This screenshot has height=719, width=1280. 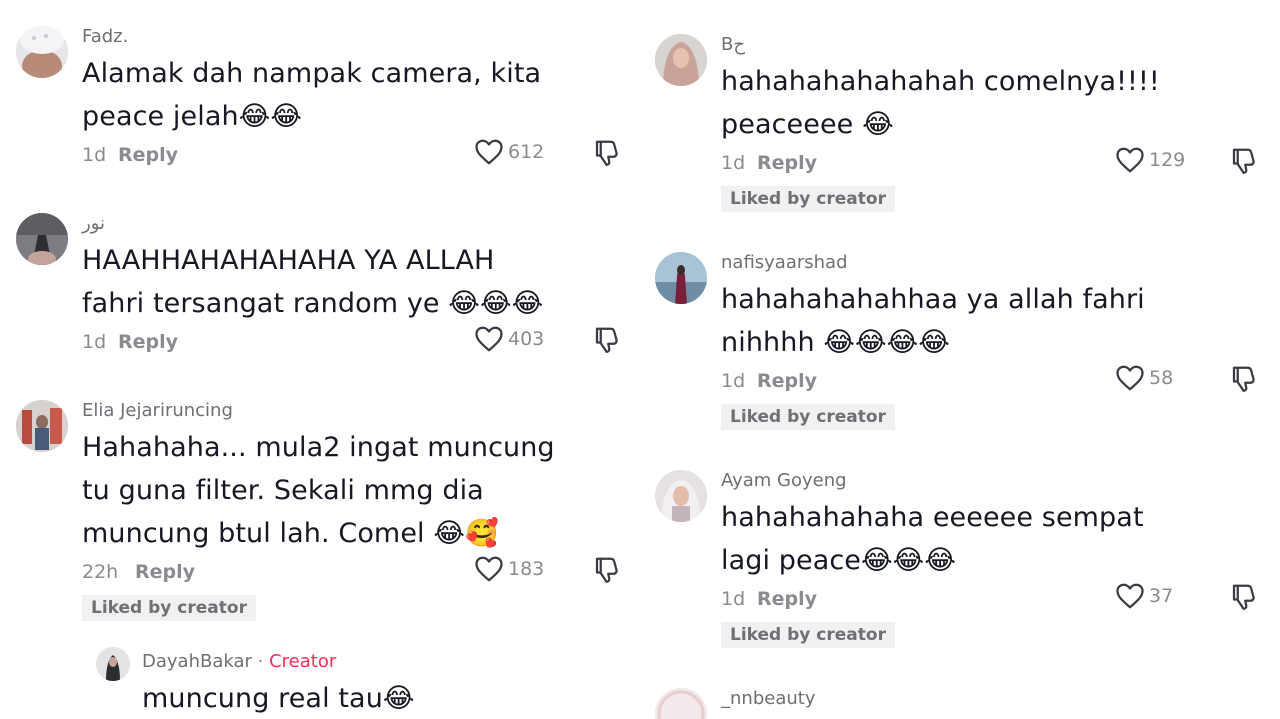 I want to click on comment-meta: 1d Reply 403, so click(x=359, y=341).